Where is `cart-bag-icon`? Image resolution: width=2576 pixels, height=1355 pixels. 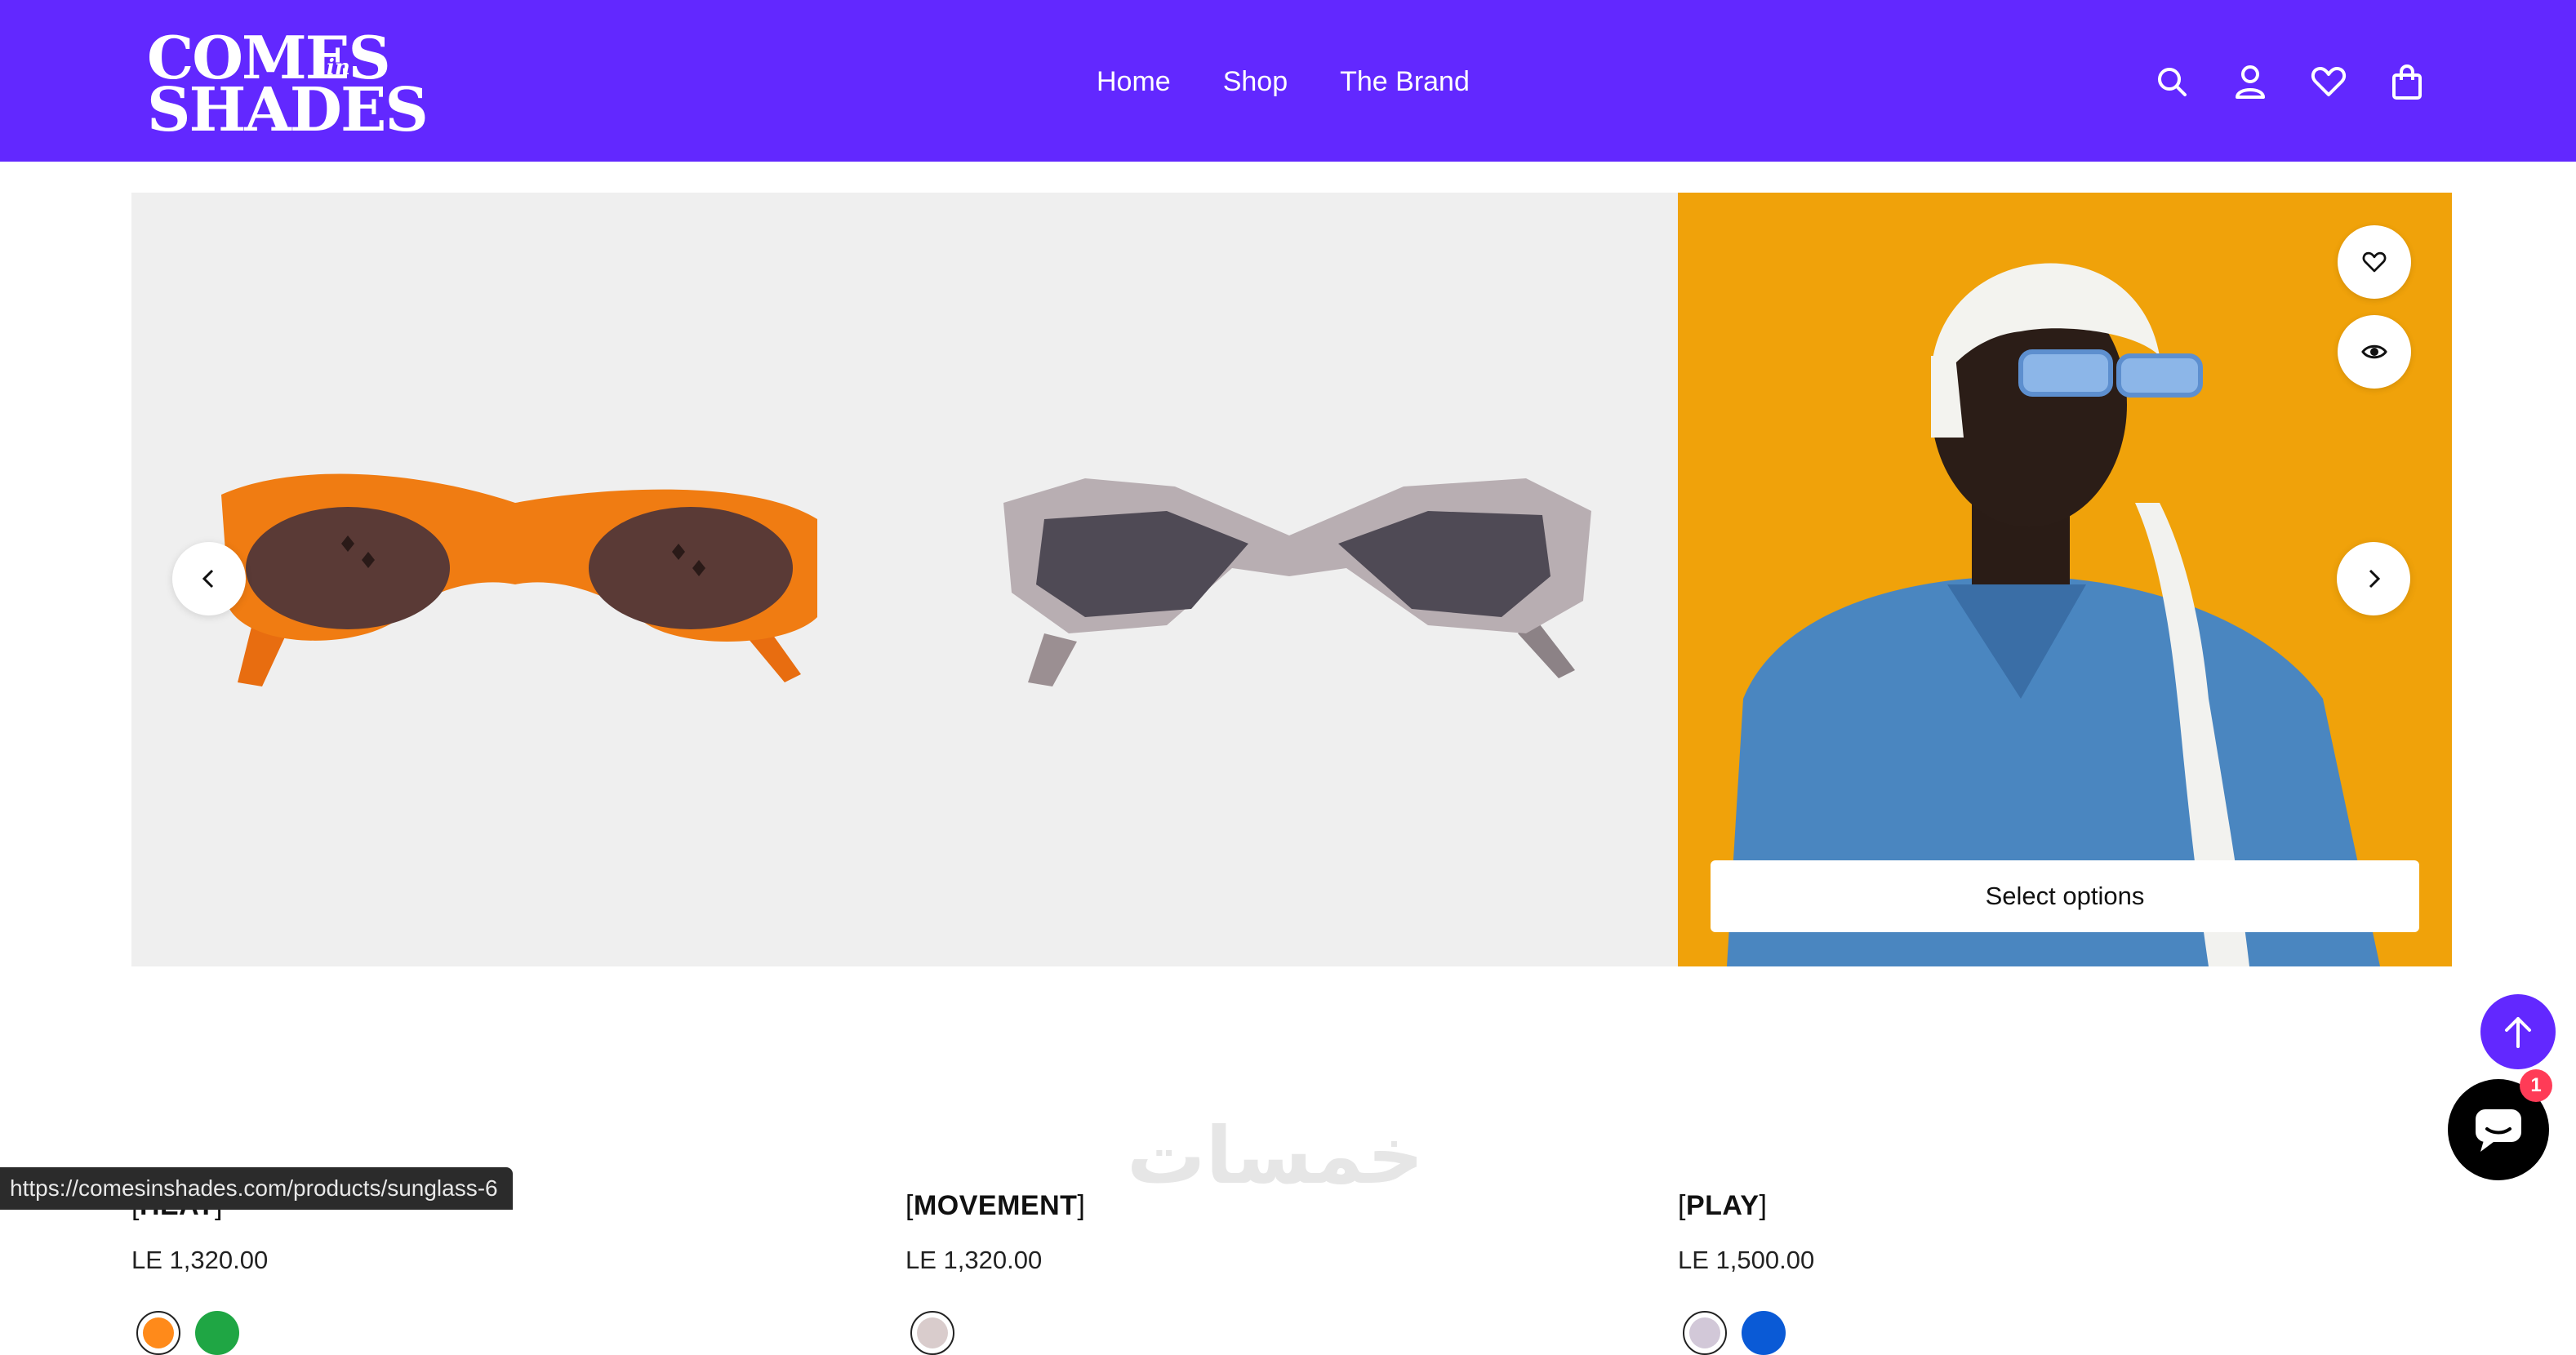 cart-bag-icon is located at coordinates (2407, 82).